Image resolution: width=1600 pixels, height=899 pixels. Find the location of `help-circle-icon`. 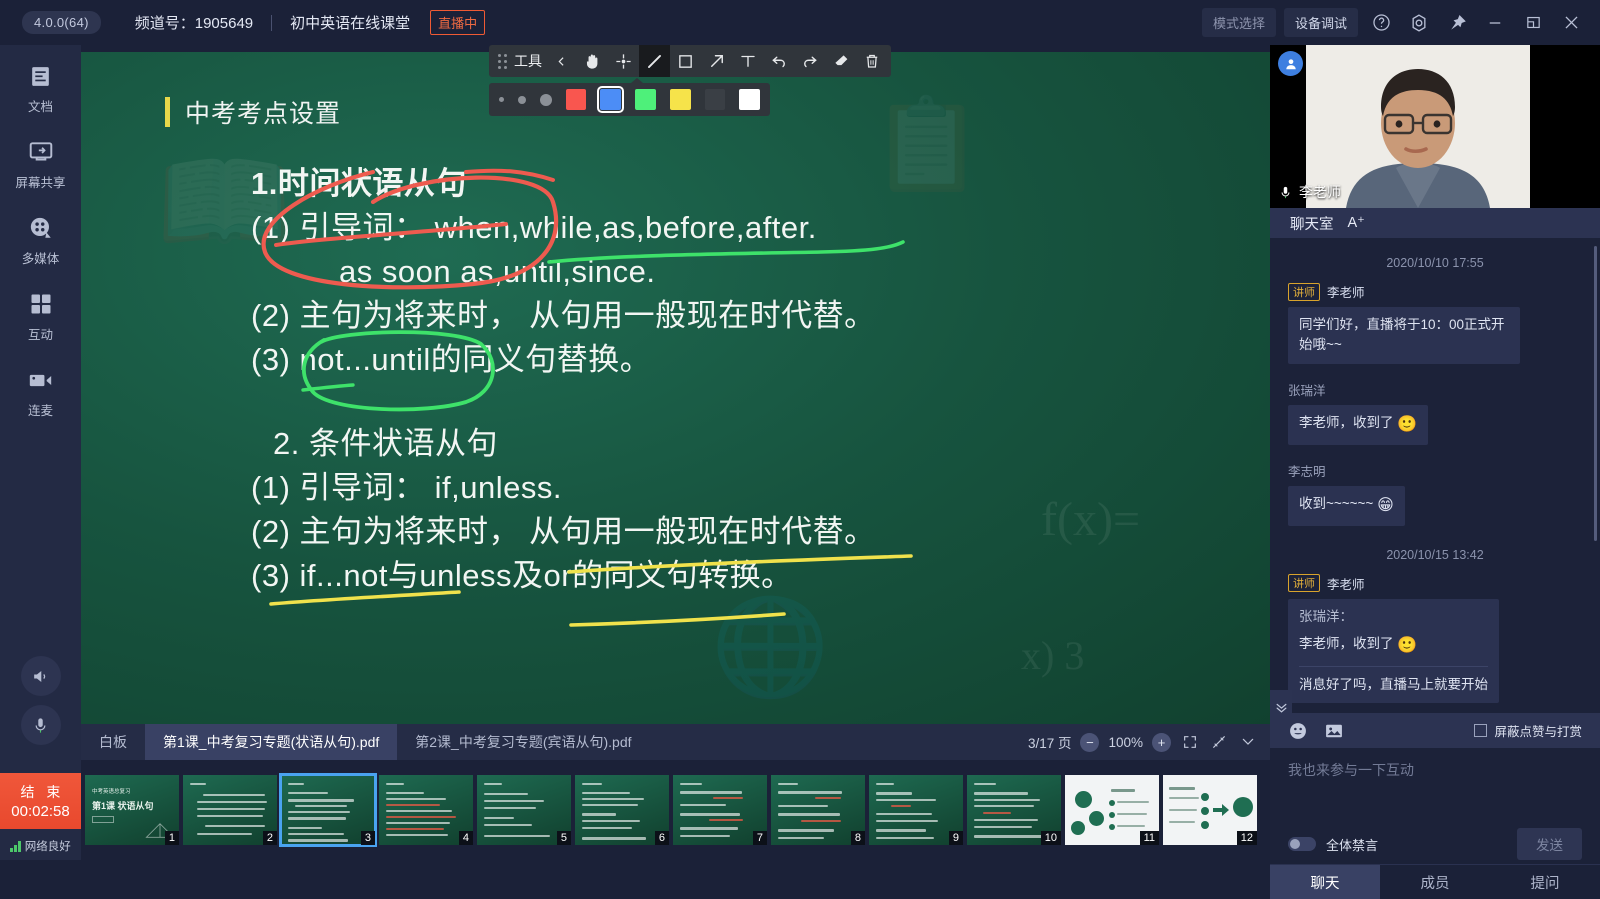

help-circle-icon is located at coordinates (1381, 23).